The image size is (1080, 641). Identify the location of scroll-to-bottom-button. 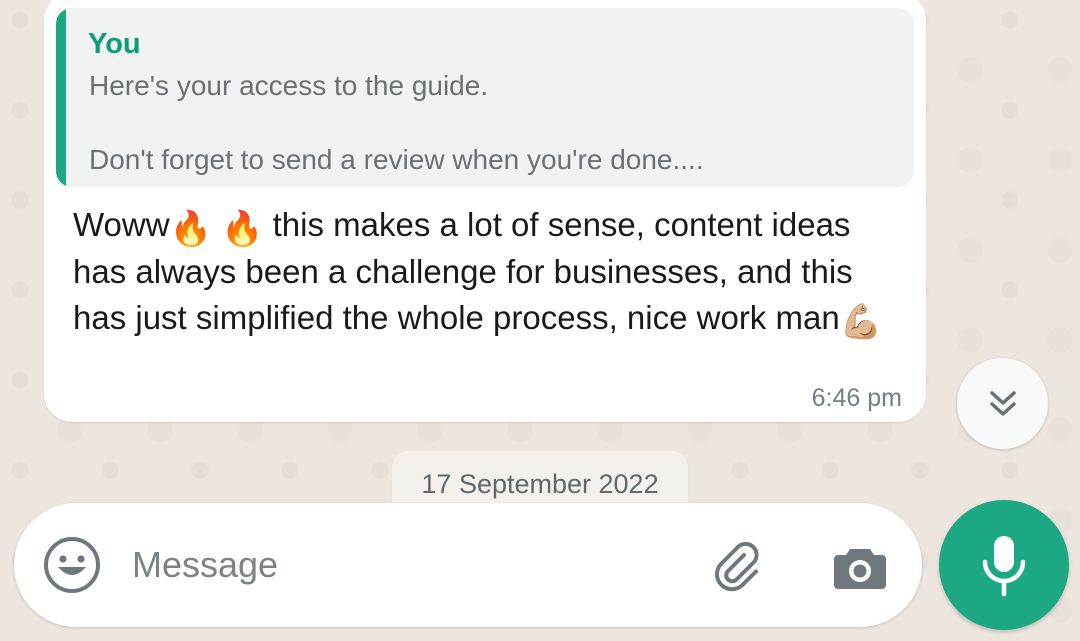
(1002, 403).